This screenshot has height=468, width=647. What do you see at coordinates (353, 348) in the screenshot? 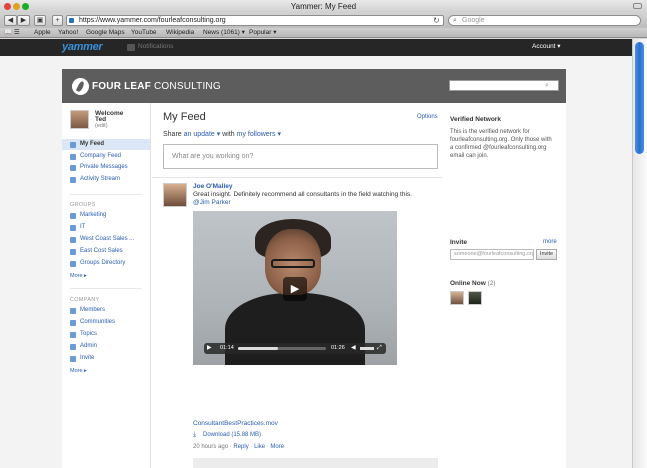
I see `volume-icon: ◀` at bounding box center [353, 348].